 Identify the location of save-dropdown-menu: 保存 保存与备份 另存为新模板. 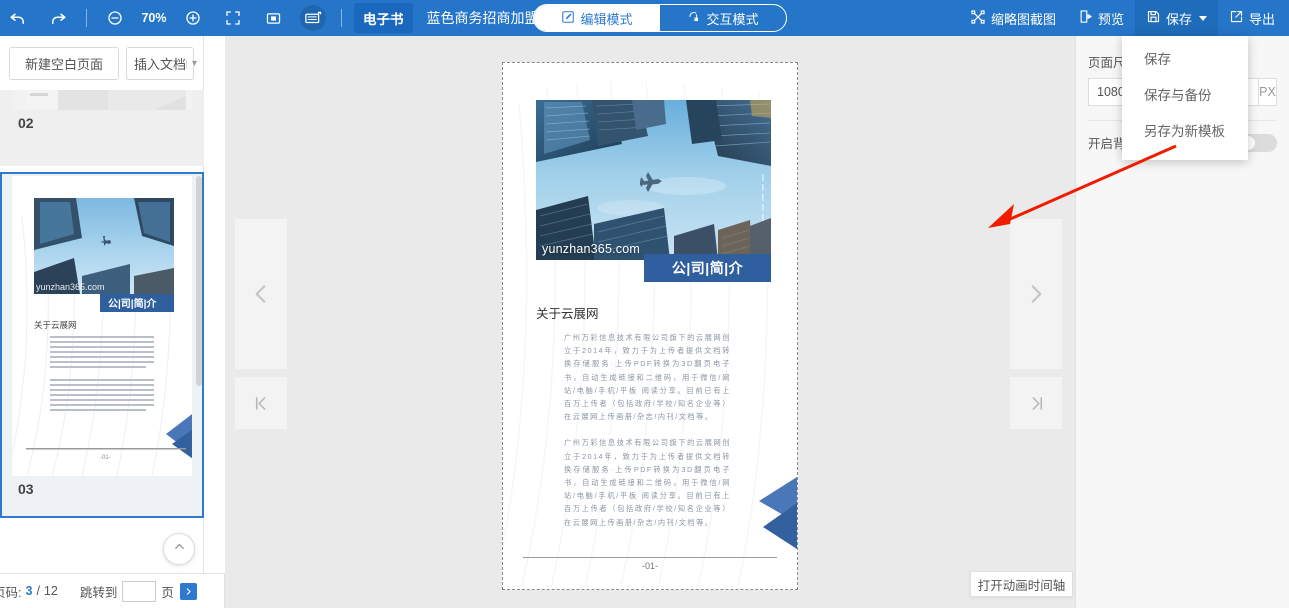
(1185, 98).